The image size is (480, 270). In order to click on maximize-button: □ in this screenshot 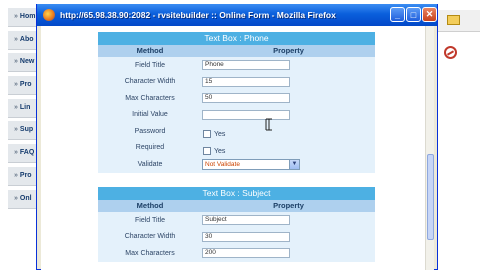, I will do `click(413, 14)`.